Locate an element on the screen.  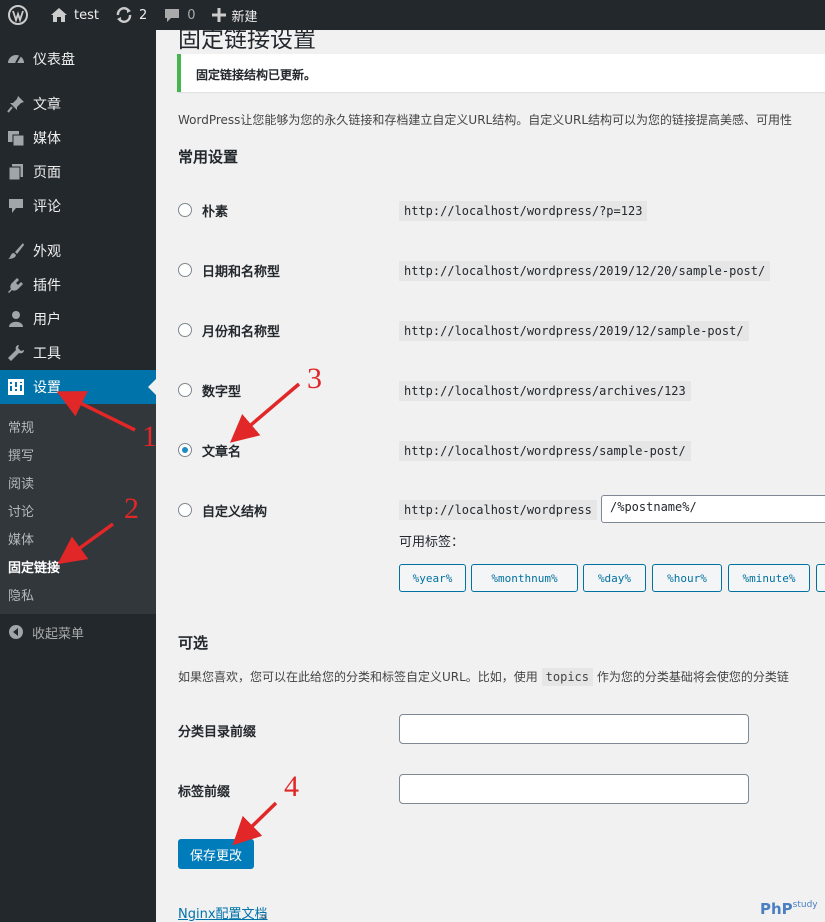
annotation-number-2: 2 is located at coordinates (131, 508).